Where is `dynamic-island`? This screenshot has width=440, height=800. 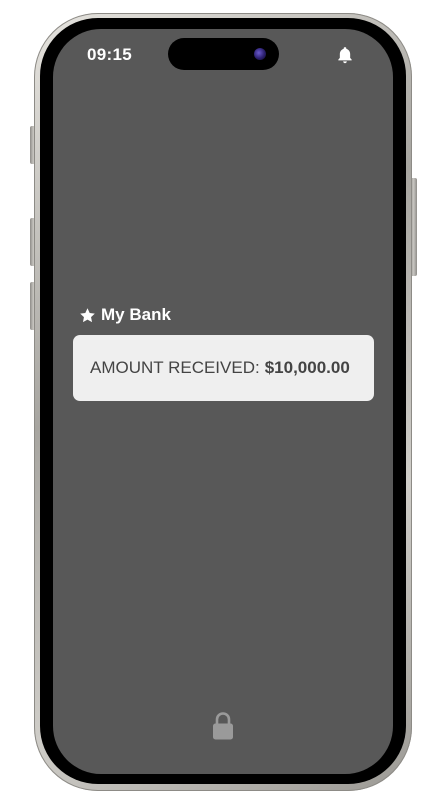 dynamic-island is located at coordinates (223, 54).